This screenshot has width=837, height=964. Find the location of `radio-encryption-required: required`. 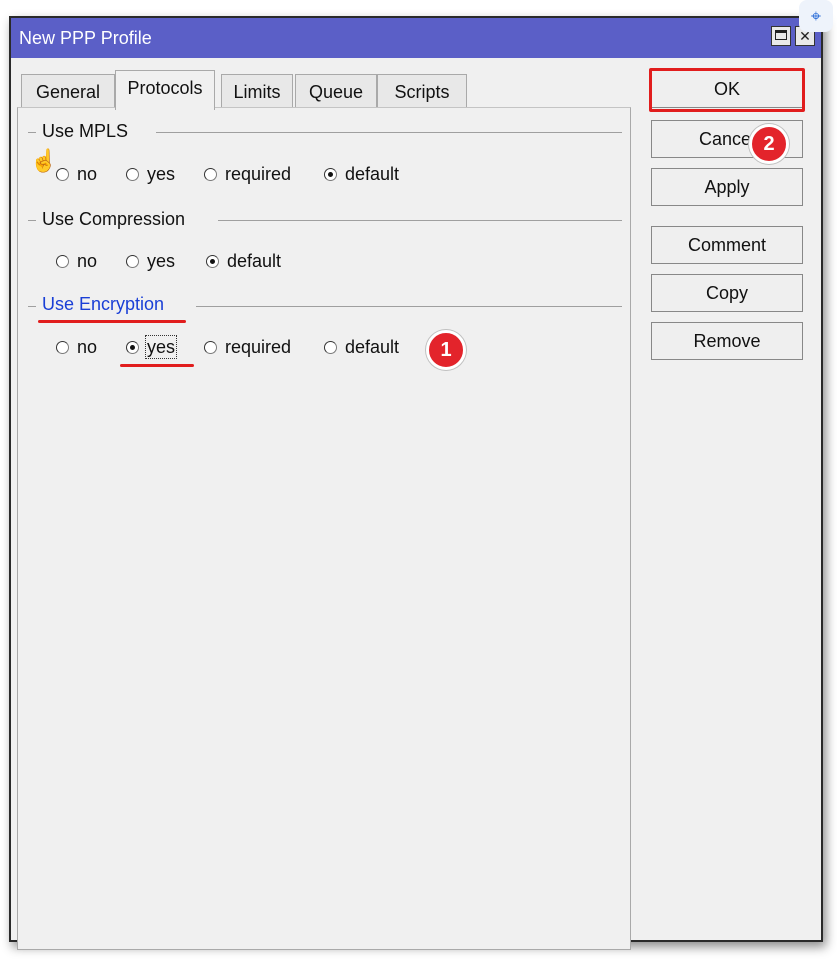

radio-encryption-required: required is located at coordinates (247, 347).